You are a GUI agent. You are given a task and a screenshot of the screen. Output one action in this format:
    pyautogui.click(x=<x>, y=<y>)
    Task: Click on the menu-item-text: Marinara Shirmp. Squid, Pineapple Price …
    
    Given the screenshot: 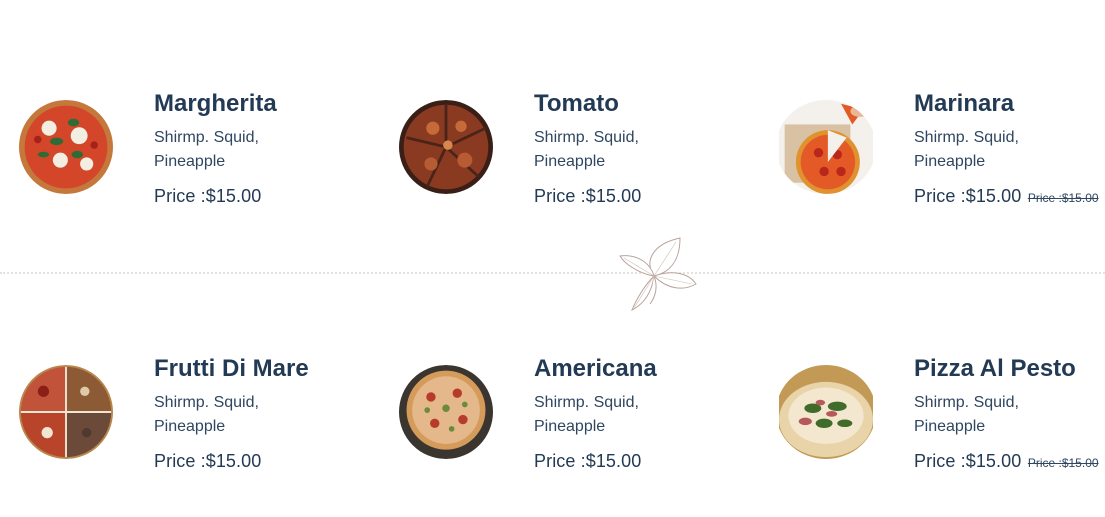 What is the action you would take?
    pyautogui.click(x=1009, y=150)
    